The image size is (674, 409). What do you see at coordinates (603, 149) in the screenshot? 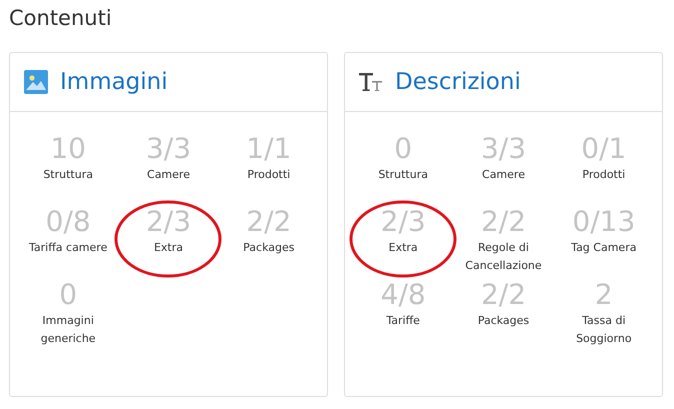
I see `count-value: 0/1` at bounding box center [603, 149].